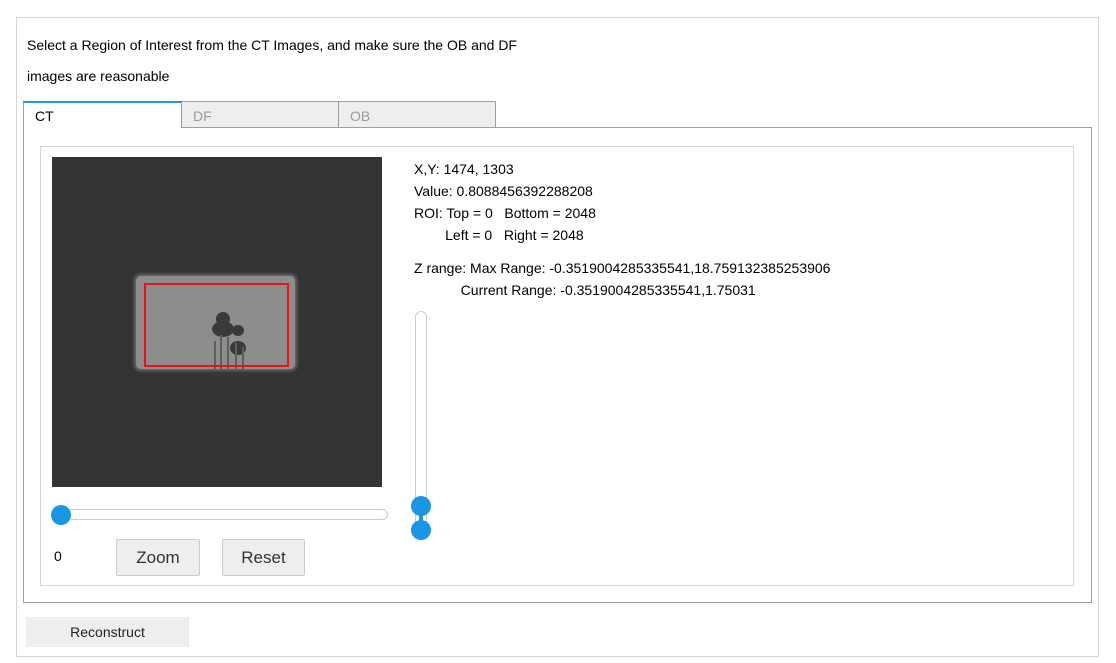  What do you see at coordinates (58, 556) in the screenshot?
I see `slice-value-label: 0` at bounding box center [58, 556].